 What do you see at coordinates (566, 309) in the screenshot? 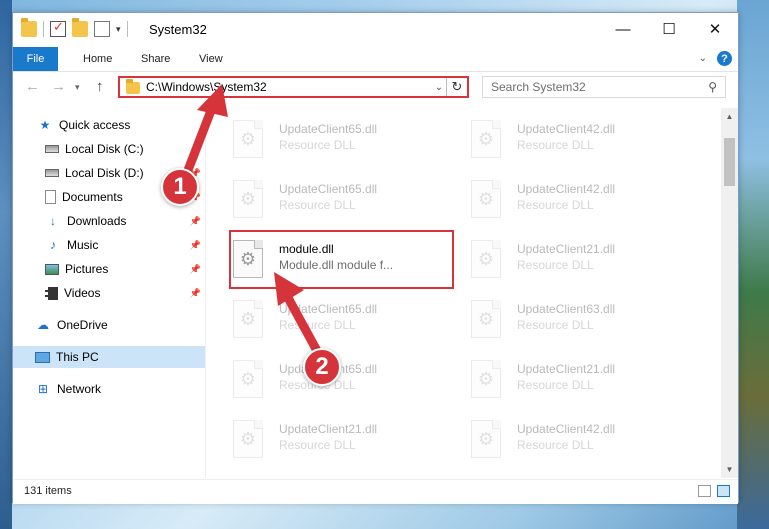
I see `file-name: UpdateClient63.dll` at bounding box center [566, 309].